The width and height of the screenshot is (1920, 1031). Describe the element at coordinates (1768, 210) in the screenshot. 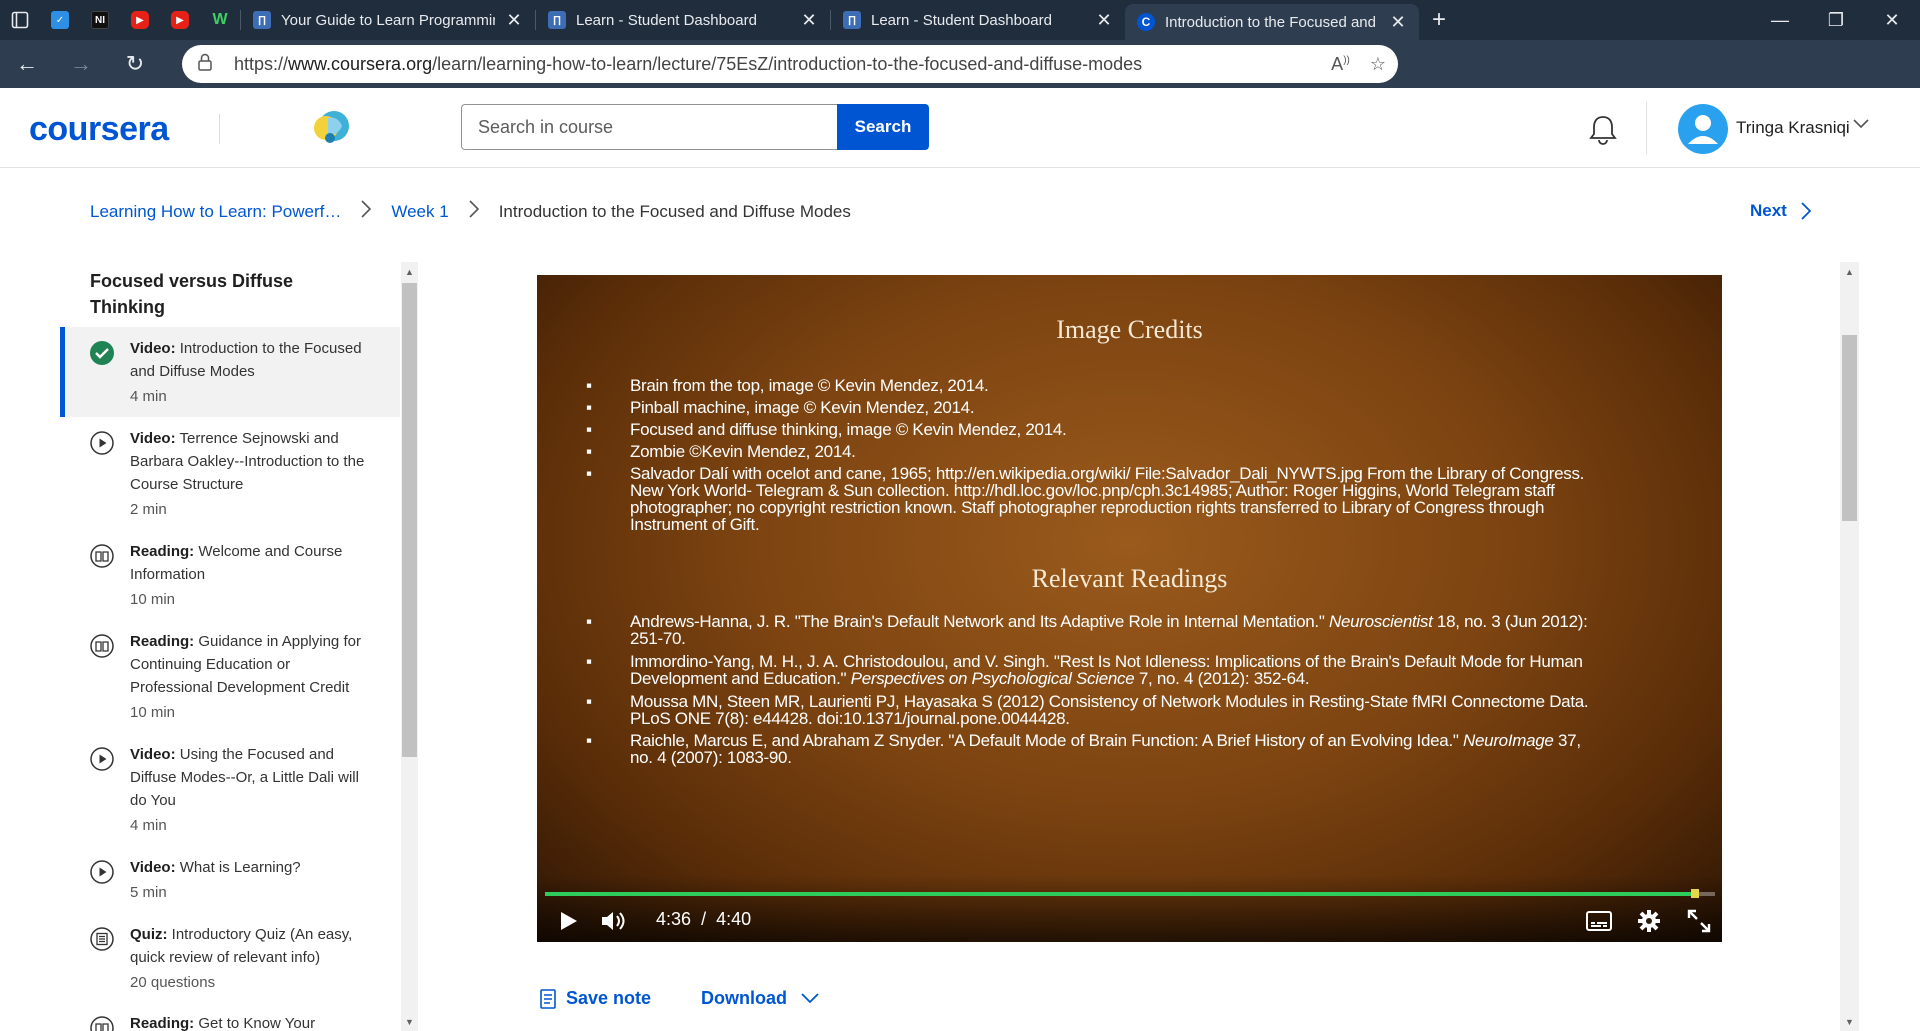

I see `next-label: Next` at that location.